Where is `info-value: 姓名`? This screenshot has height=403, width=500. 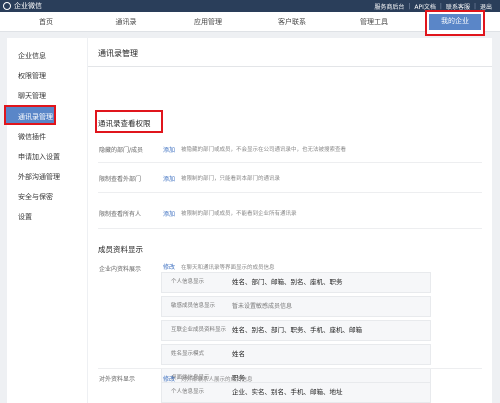 info-value: 姓名 is located at coordinates (238, 354).